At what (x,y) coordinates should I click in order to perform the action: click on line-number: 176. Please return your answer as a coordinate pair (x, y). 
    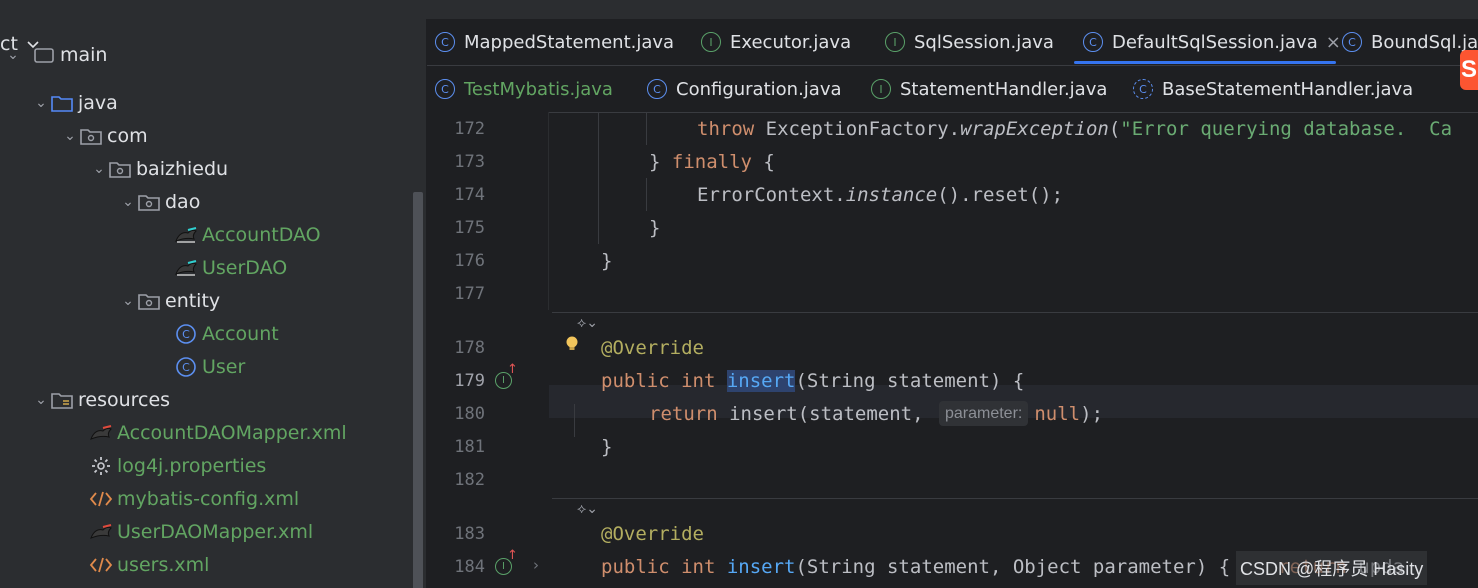
    Looking at the image, I should click on (469, 260).